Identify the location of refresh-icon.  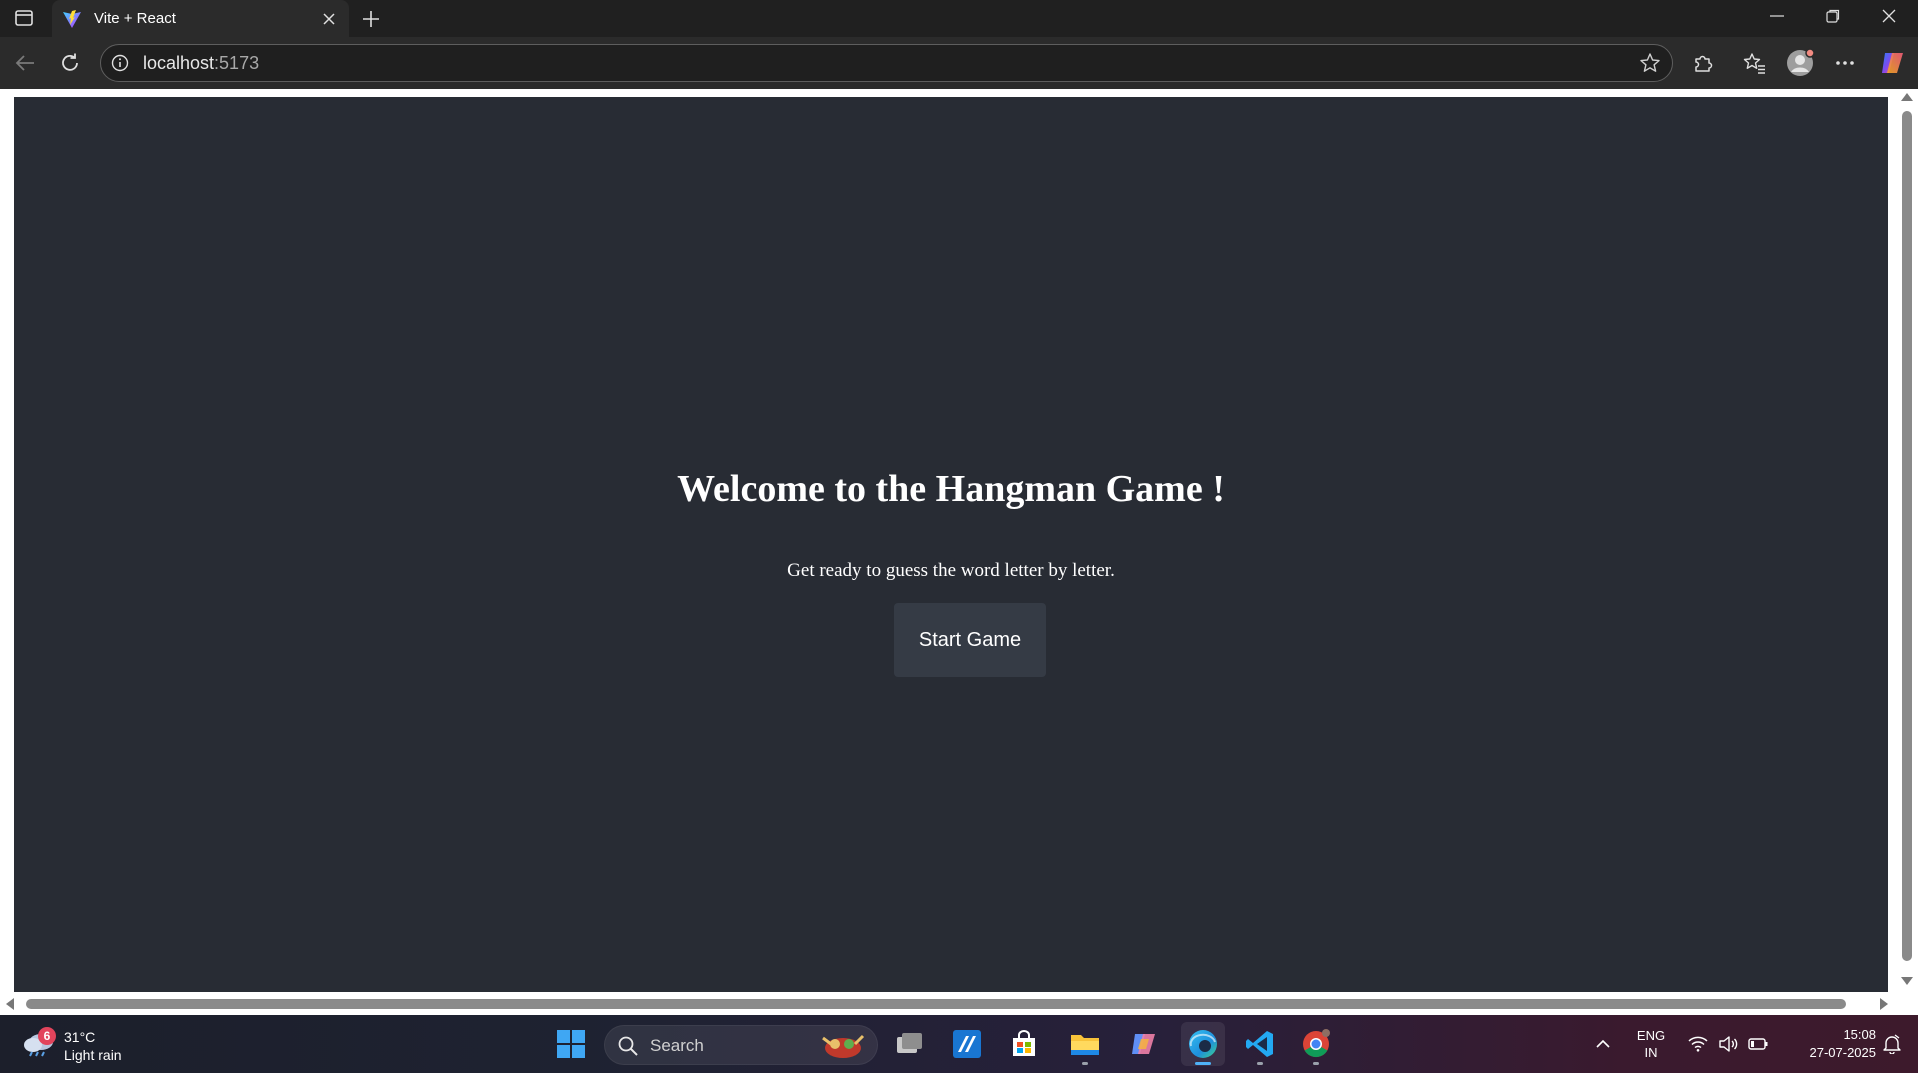
(70, 62).